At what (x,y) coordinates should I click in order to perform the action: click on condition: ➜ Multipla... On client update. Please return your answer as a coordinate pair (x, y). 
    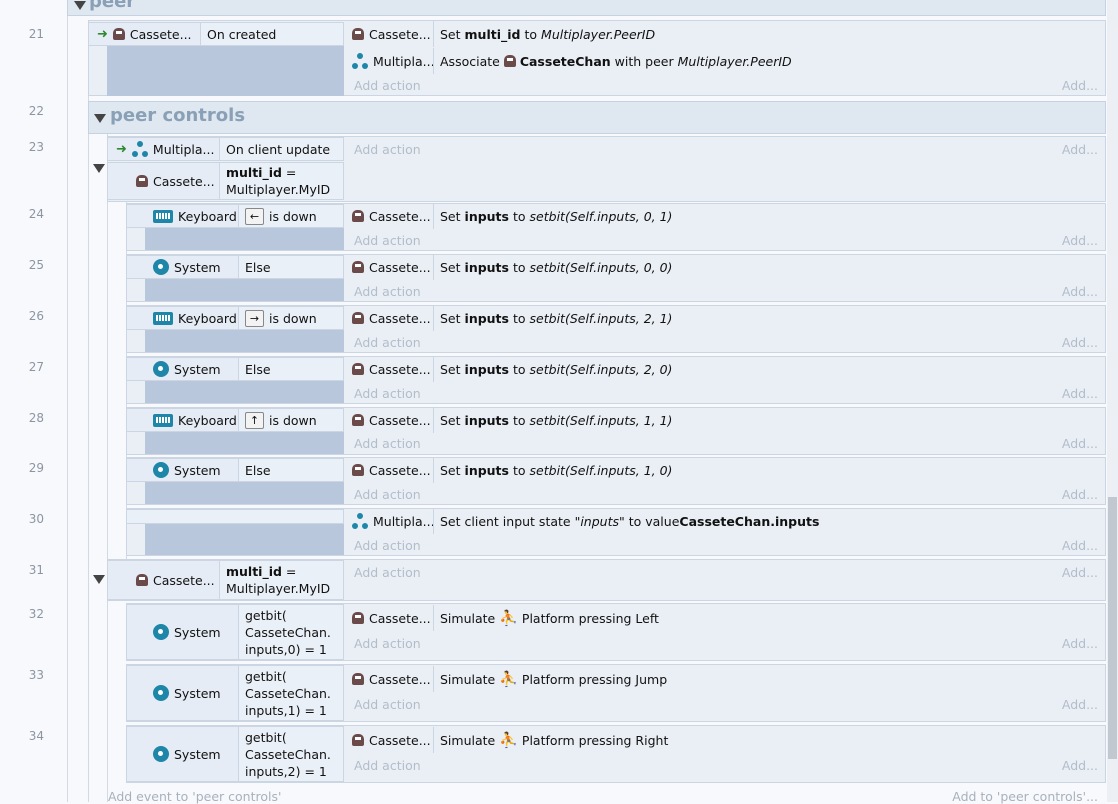
    Looking at the image, I should click on (225, 149).